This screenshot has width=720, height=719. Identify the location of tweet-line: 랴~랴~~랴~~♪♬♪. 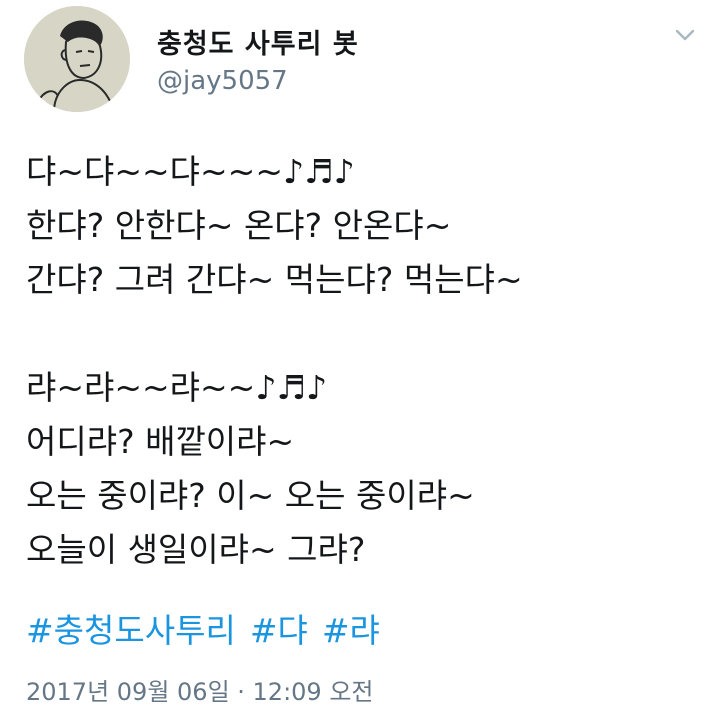
(177, 387).